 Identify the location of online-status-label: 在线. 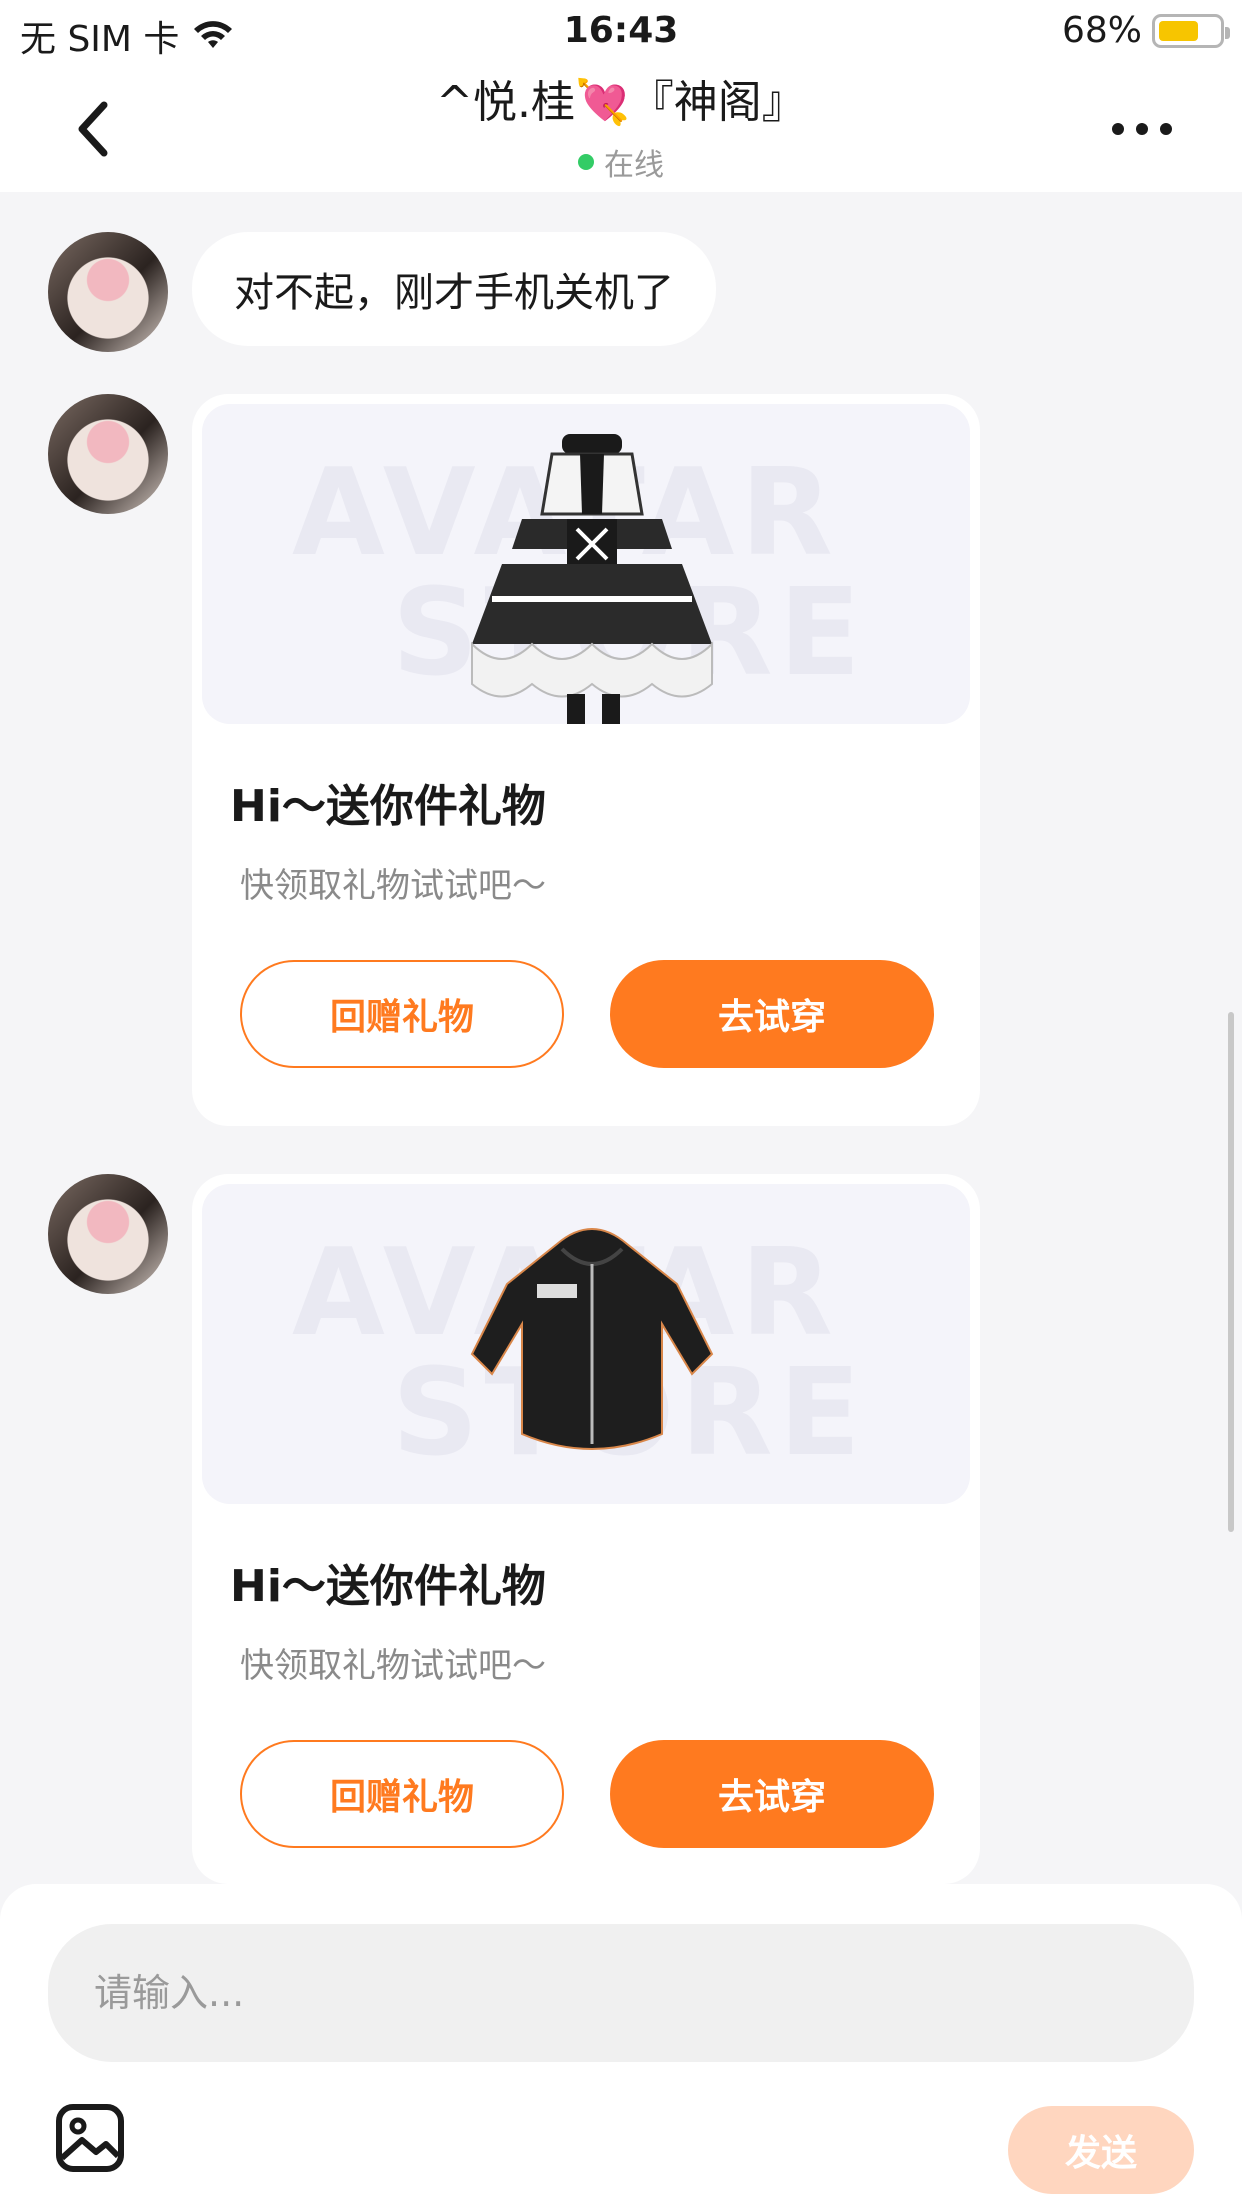
(634, 165).